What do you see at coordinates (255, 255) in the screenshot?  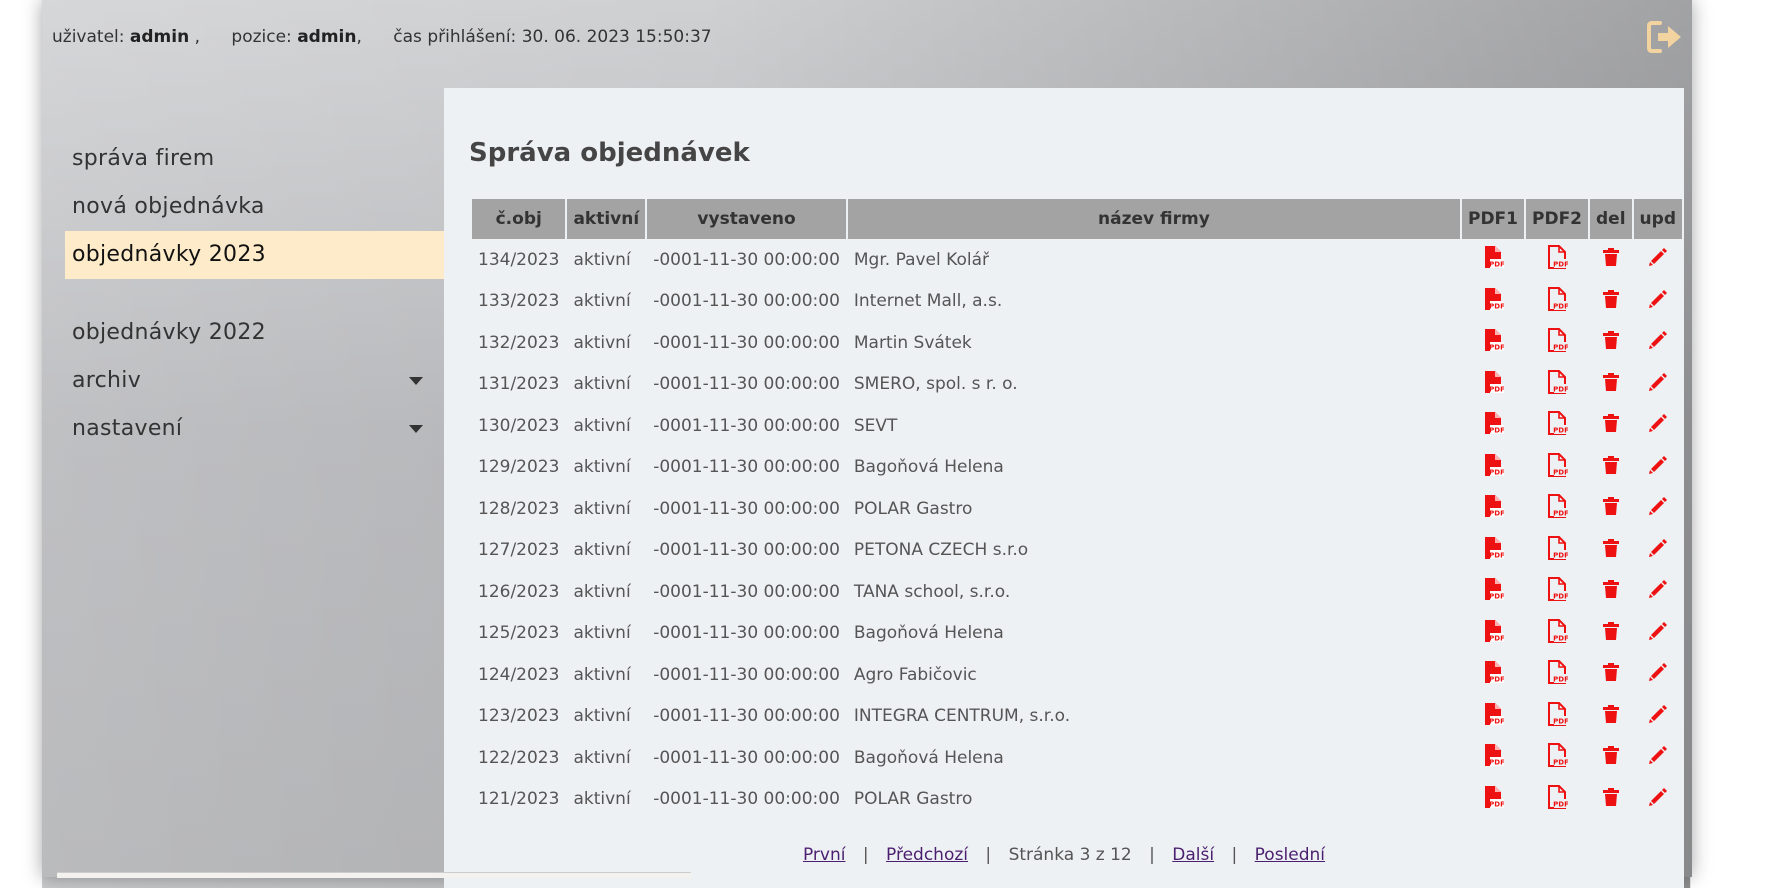 I see `sidebar-item-orders-2023: objednávky 2023` at bounding box center [255, 255].